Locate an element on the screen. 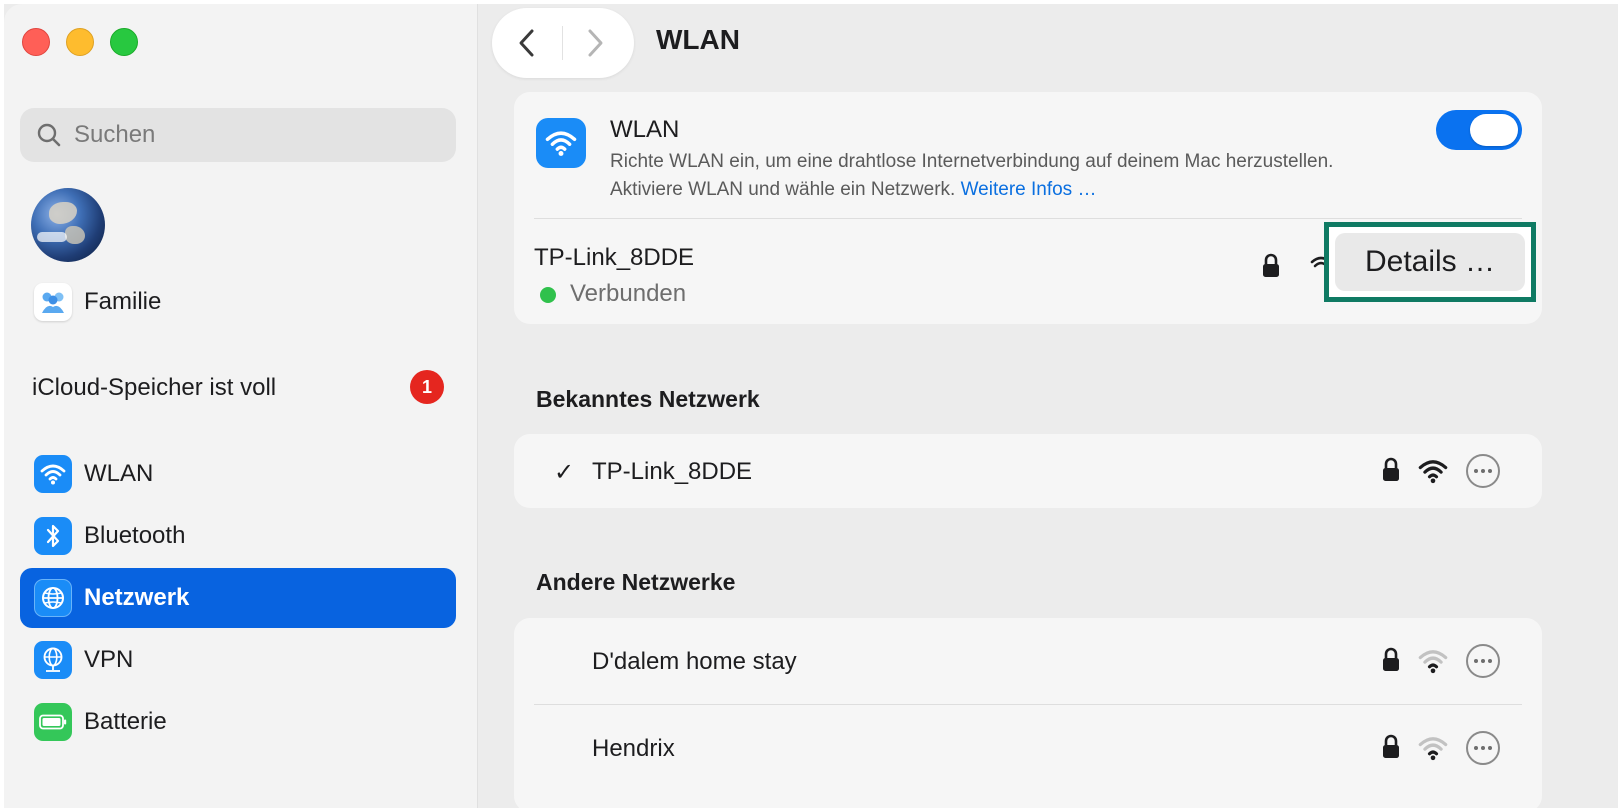 The width and height of the screenshot is (1622, 812). search-field is located at coordinates (238, 135).